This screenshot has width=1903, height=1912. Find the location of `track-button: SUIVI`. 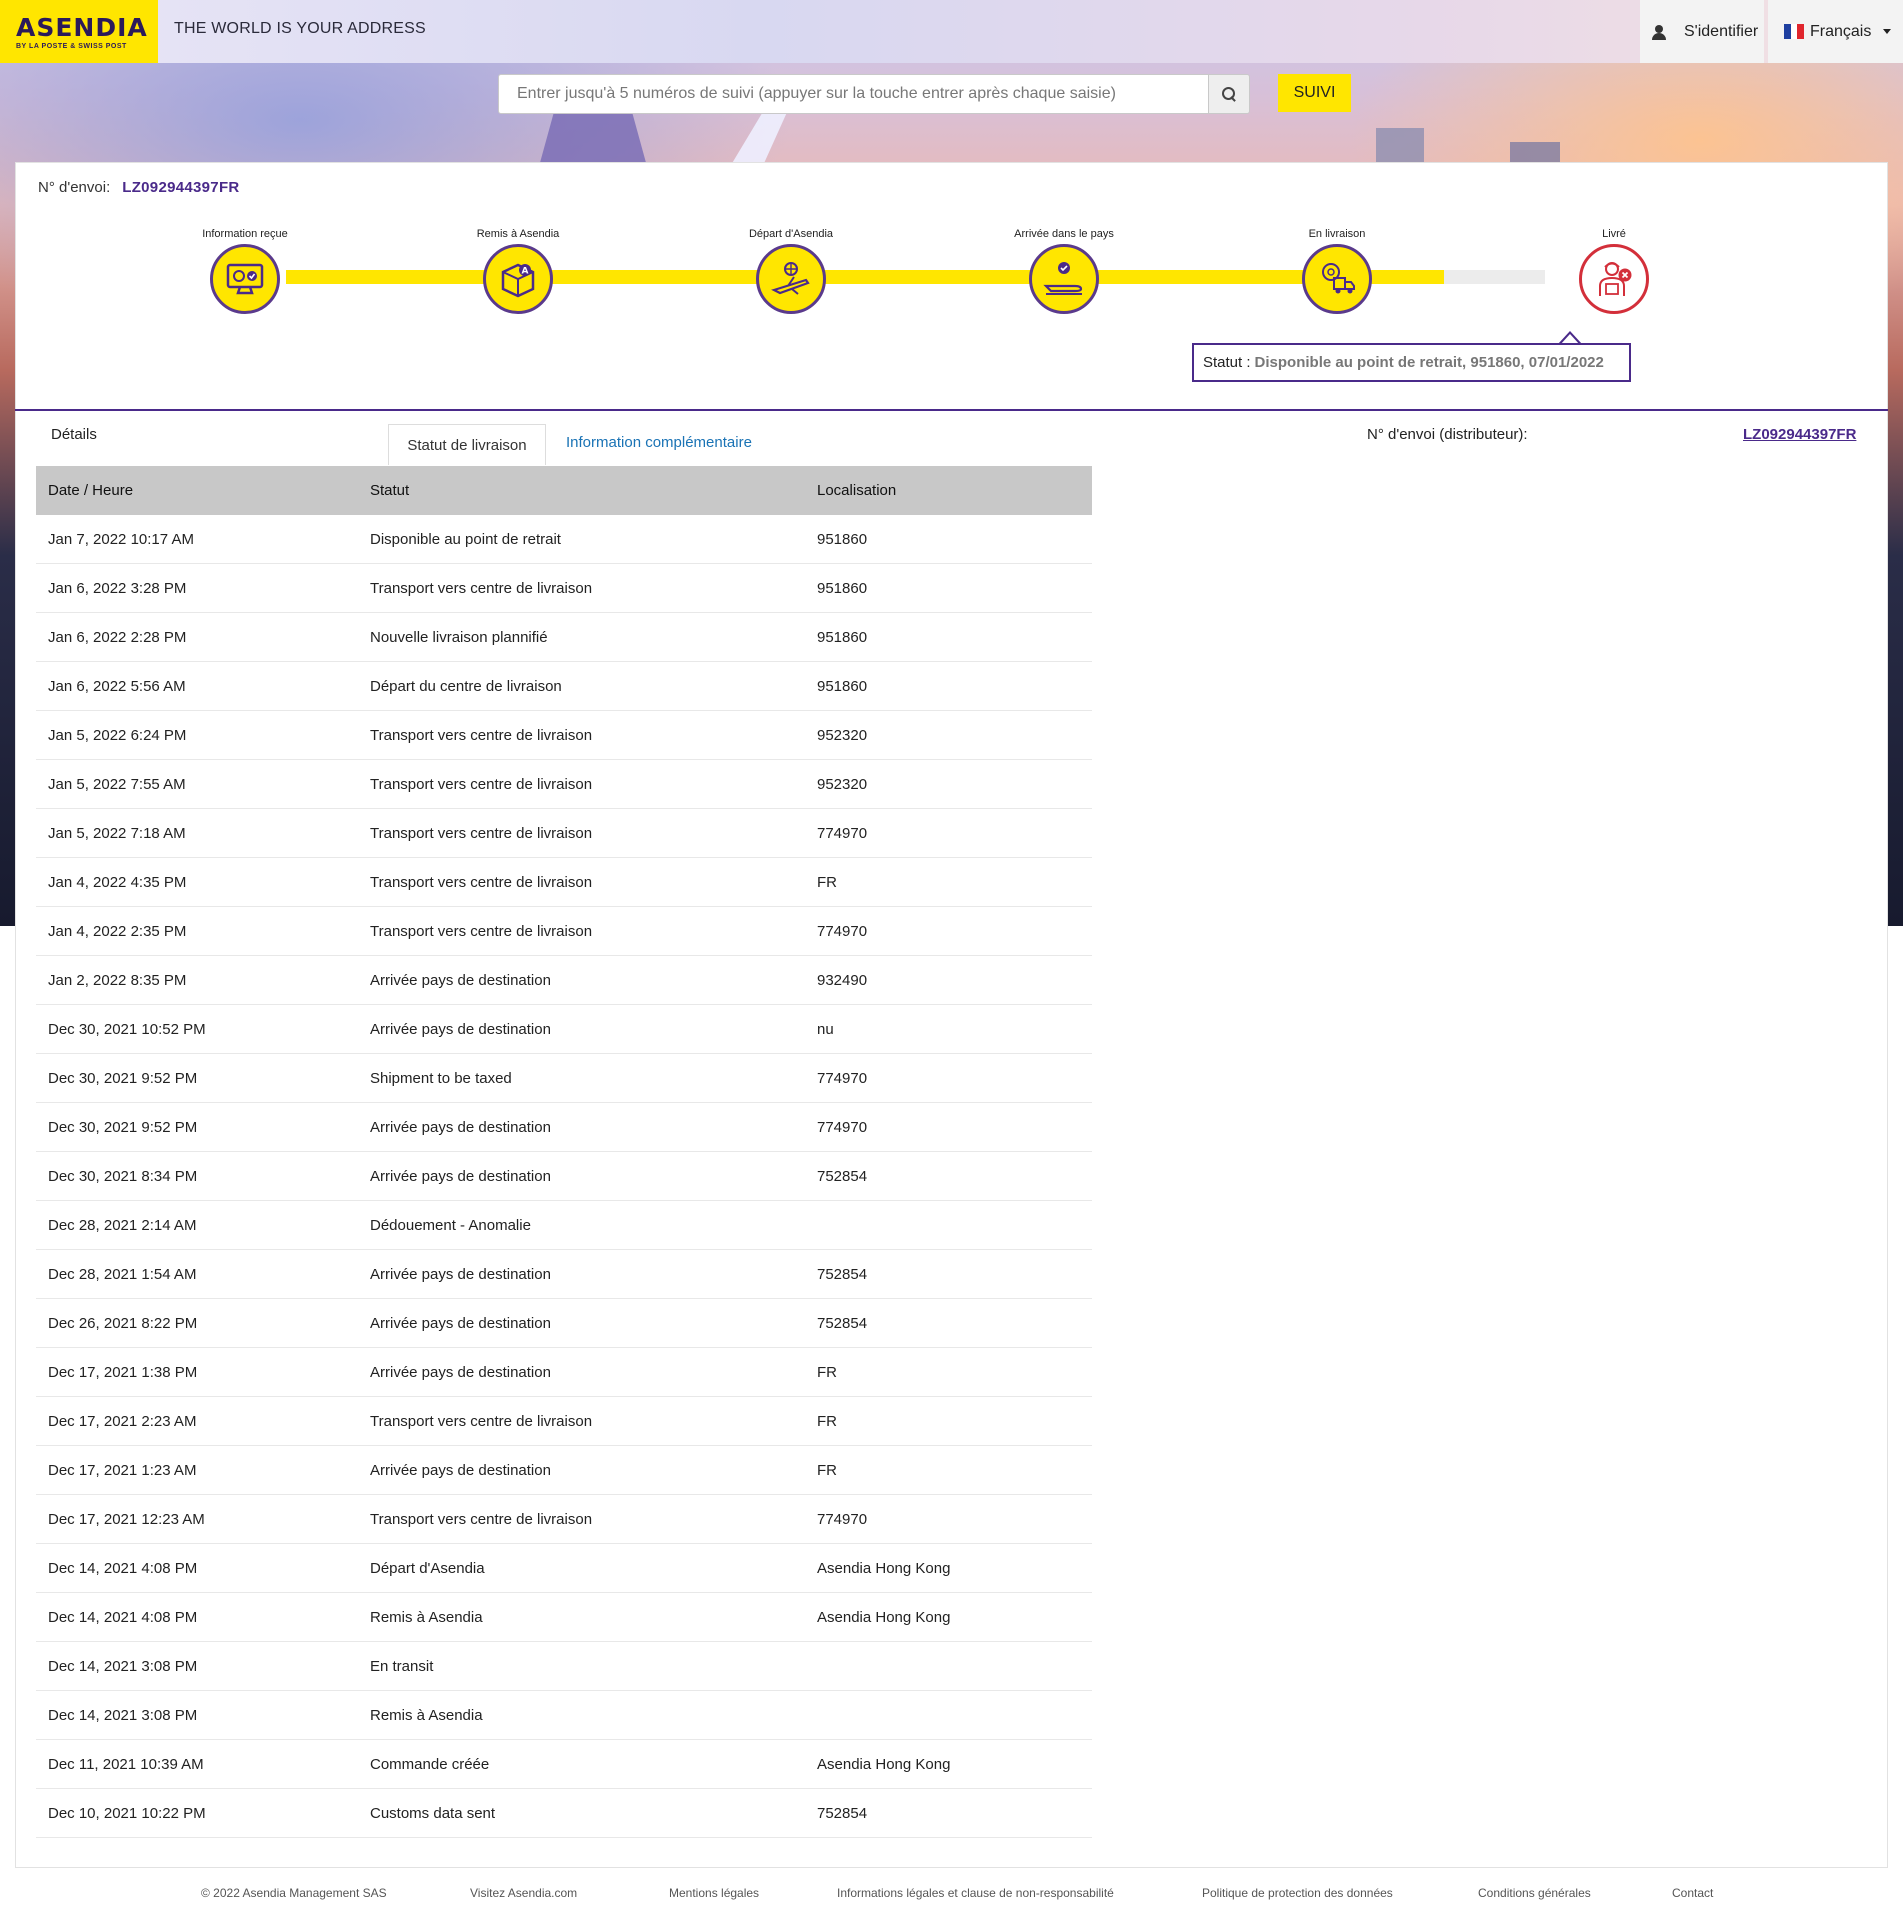

track-button: SUIVI is located at coordinates (1314, 93).